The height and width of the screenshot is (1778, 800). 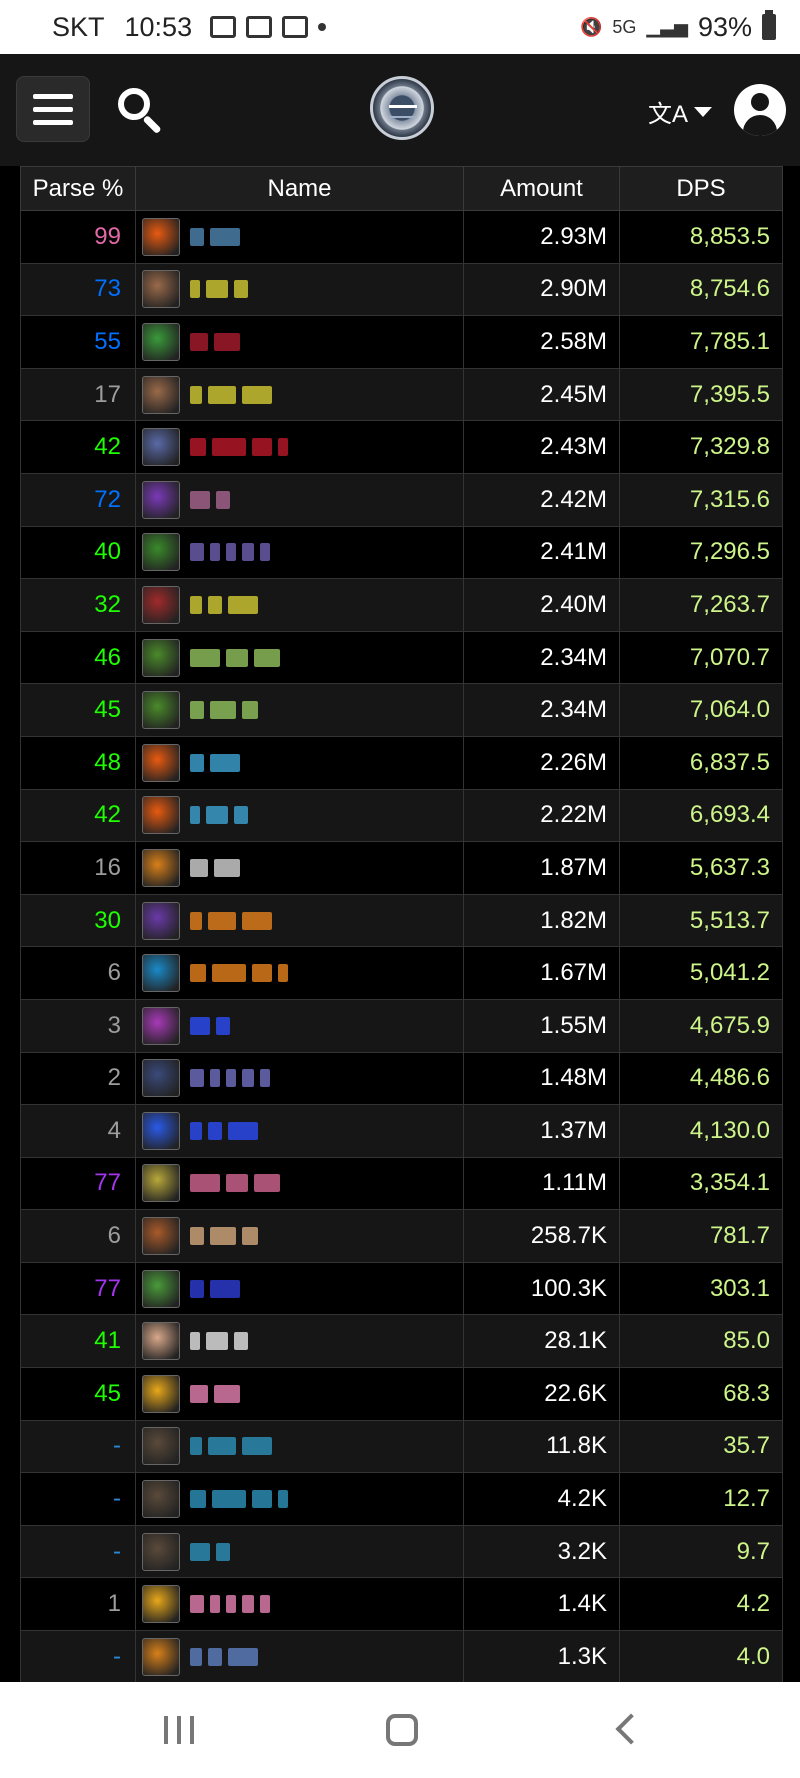 I want to click on table-row: 4 1.37M 4,130.0, so click(x=401, y=1131).